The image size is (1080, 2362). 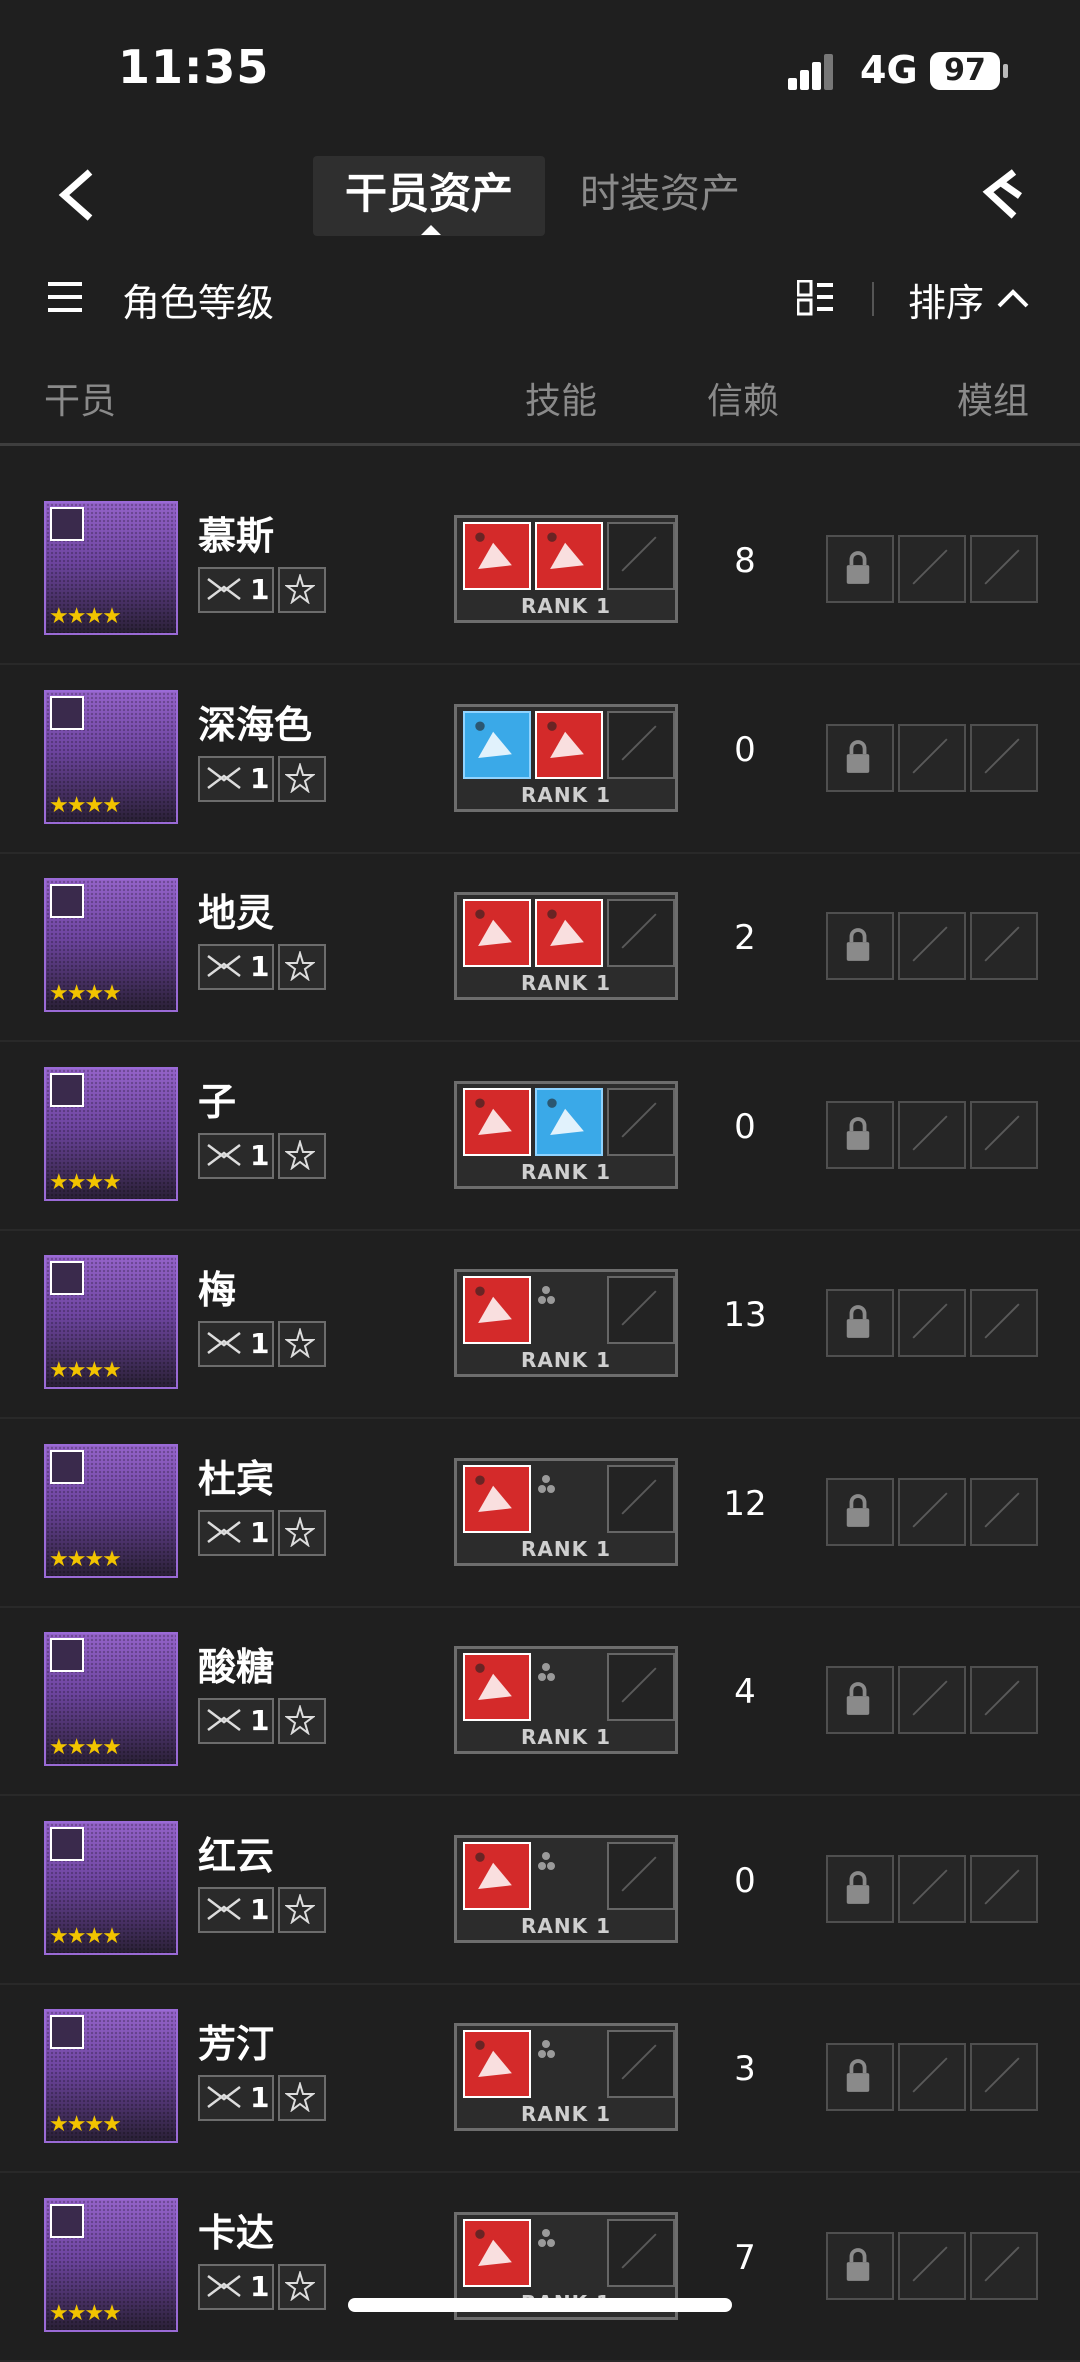 I want to click on tab-skin-assets: 时装资产, so click(x=660, y=196).